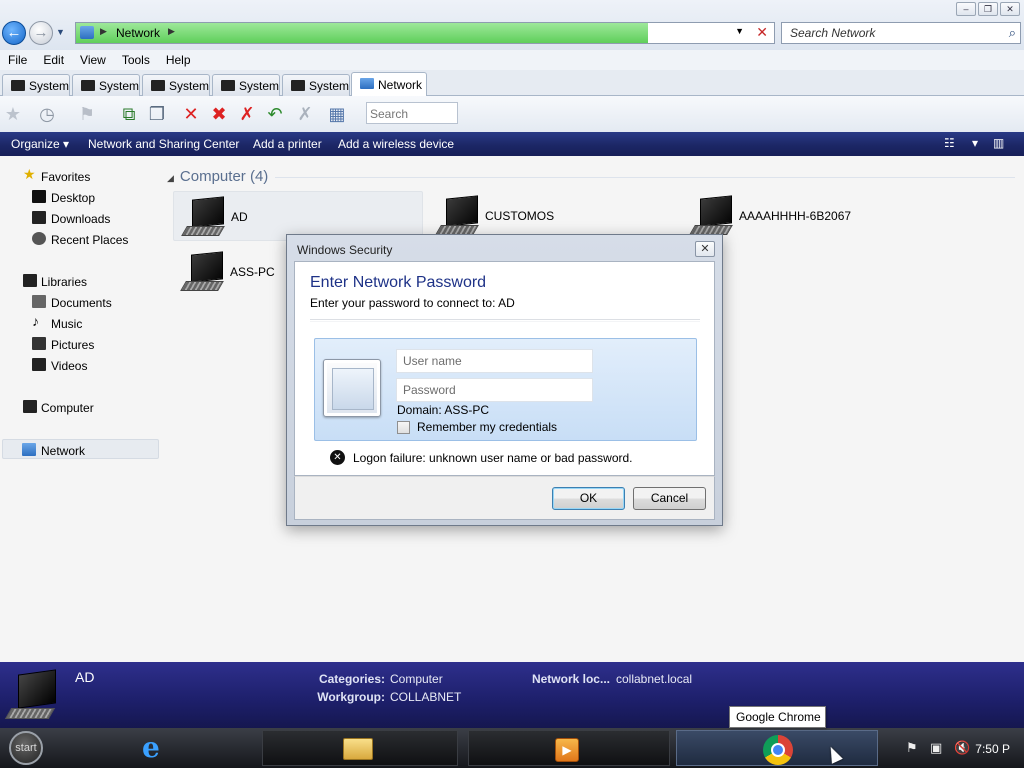 Image resolution: width=1024 pixels, height=768 pixels. I want to click on volume-muted-icon: 🔇, so click(962, 748).